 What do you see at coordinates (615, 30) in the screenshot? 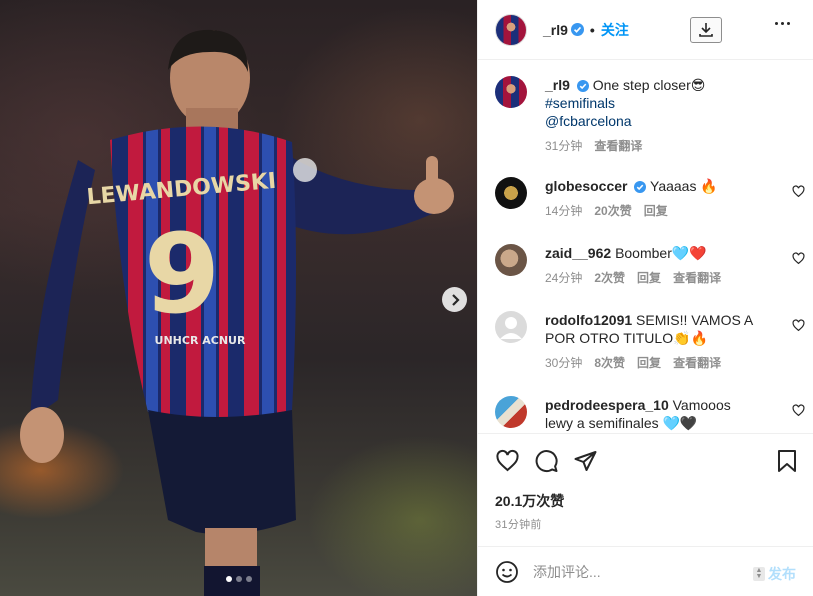
I see `follow-button: 关注` at bounding box center [615, 30].